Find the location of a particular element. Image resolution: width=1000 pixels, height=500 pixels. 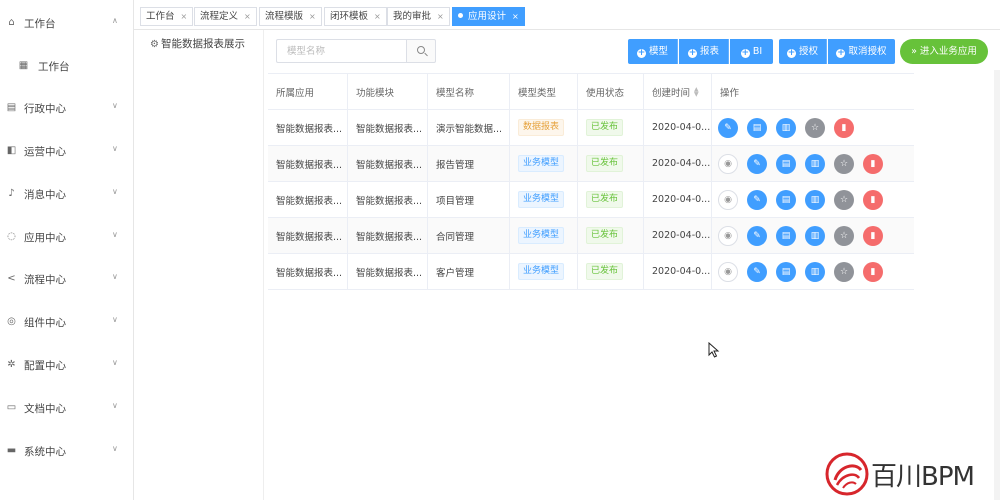

cell-status: 已发布 is located at coordinates (611, 127).